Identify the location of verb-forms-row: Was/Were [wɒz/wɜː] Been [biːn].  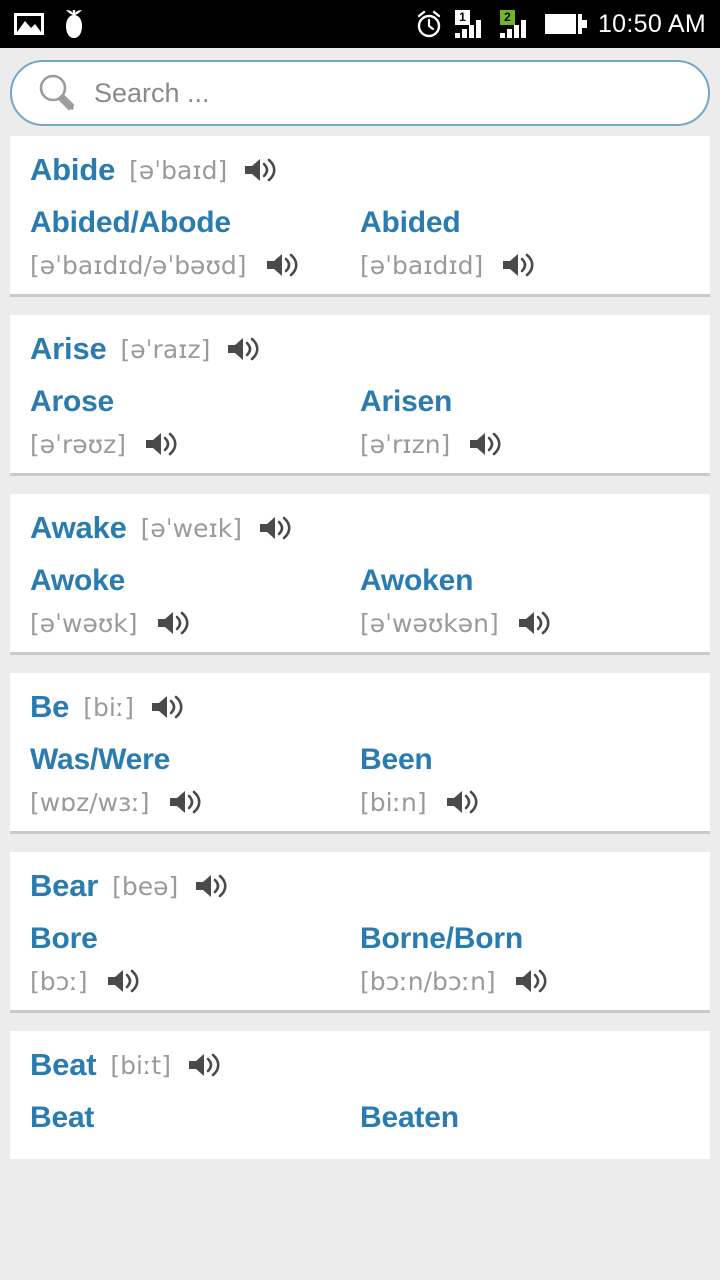
(360, 780).